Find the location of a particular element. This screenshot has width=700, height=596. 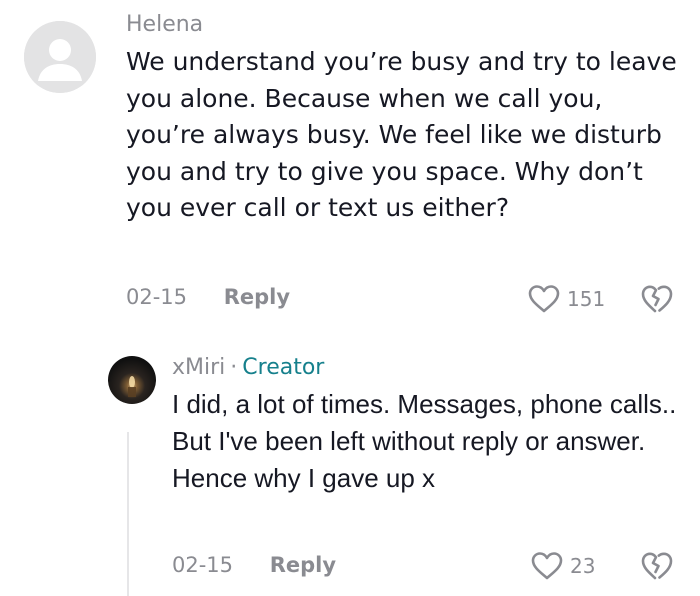

comment-username: Helena is located at coordinates (164, 25).